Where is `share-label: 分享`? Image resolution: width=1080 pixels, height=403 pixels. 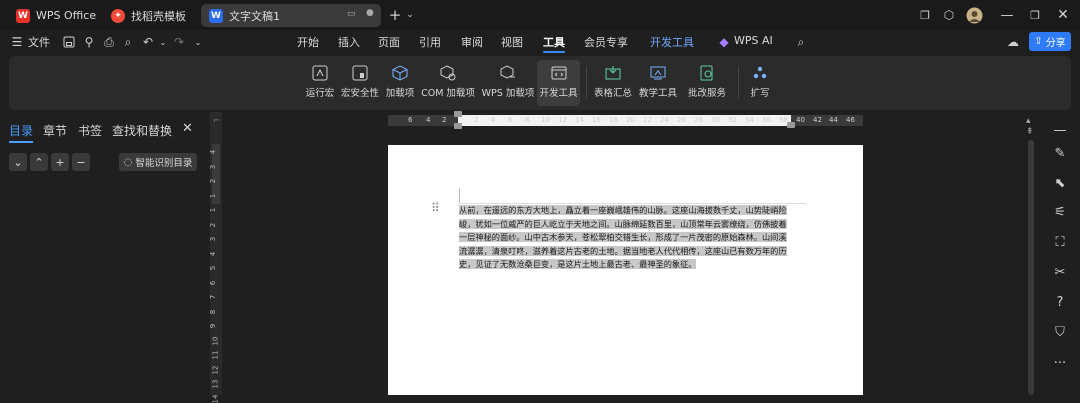 share-label: 分享 is located at coordinates (1055, 43).